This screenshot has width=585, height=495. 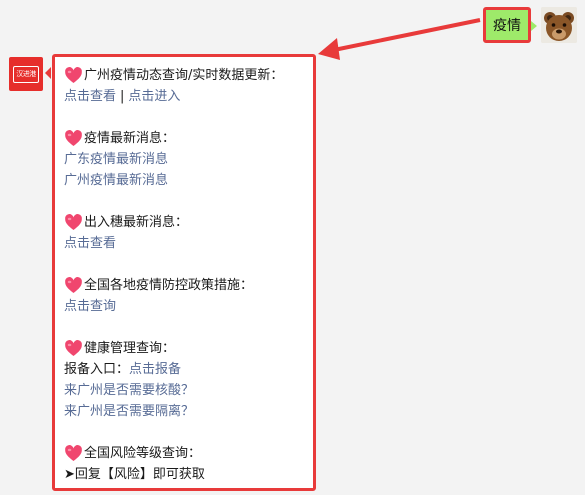 What do you see at coordinates (188, 380) in the screenshot?
I see `section-health-management: 健康管理查询： 报备入口：点击报备 来广州是否需要核酸？ 来广州是否需要隔离？` at bounding box center [188, 380].